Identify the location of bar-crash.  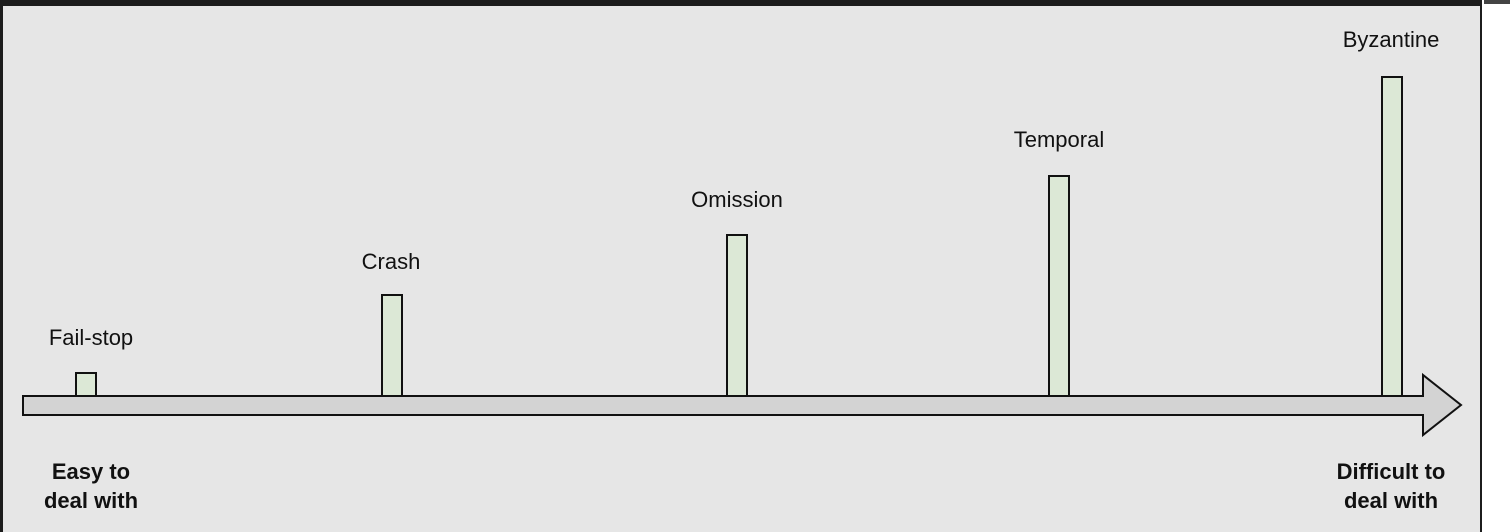
(392, 345).